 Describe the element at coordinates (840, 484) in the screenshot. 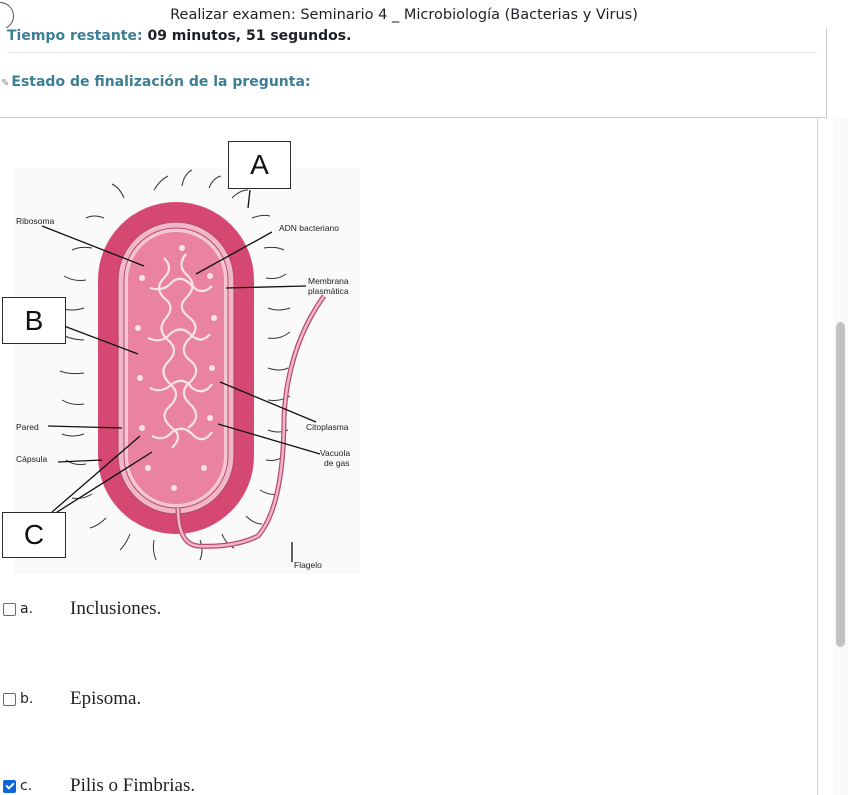

I see `scrollbar-thumb` at that location.